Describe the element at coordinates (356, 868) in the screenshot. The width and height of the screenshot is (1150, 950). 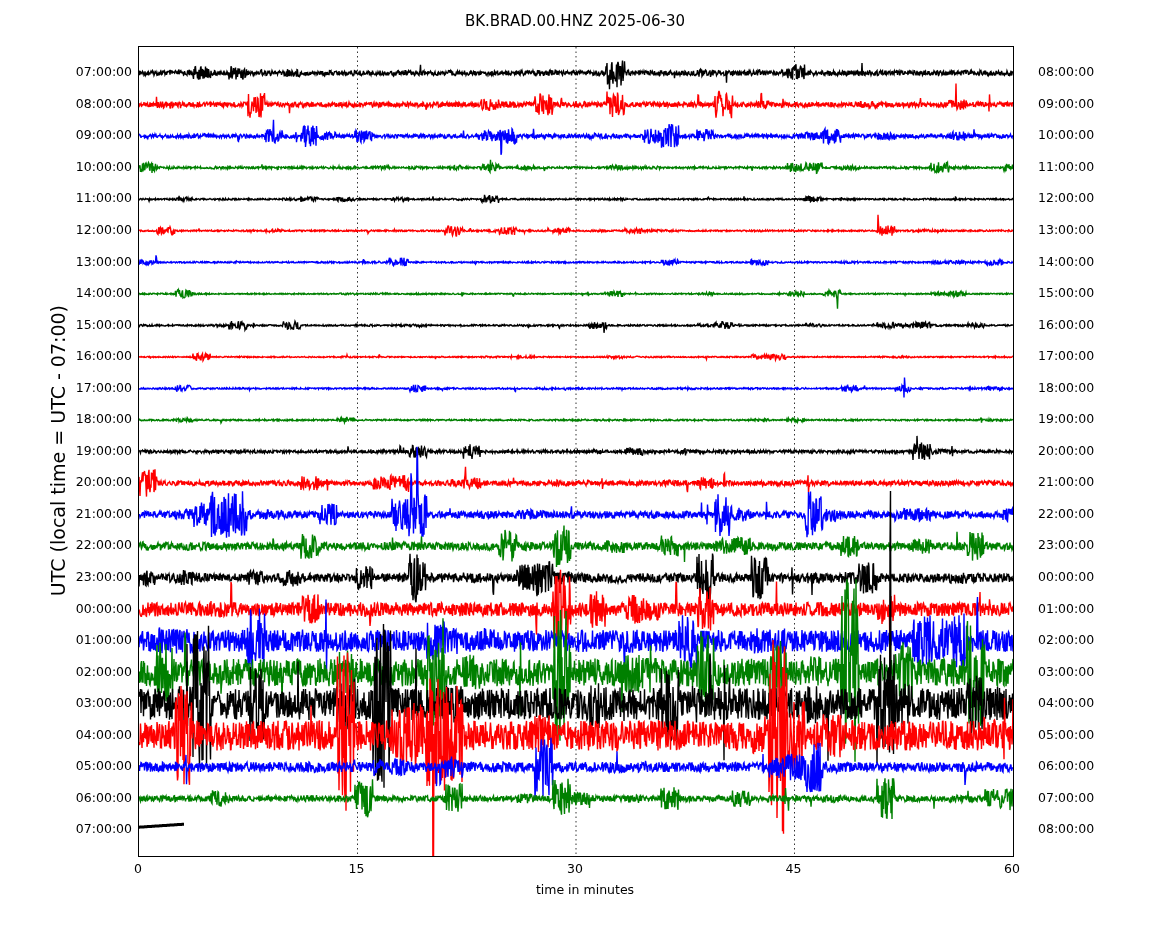
I see `x-tick-label: 15` at that location.